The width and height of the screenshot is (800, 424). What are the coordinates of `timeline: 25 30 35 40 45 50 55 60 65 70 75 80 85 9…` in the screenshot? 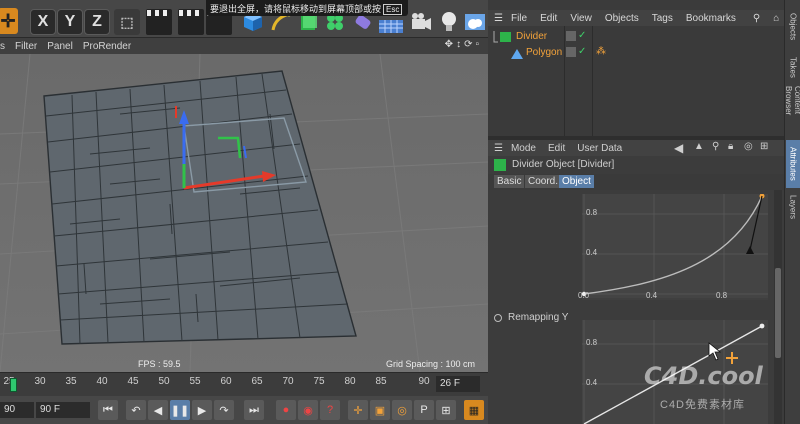 It's located at (244, 384).